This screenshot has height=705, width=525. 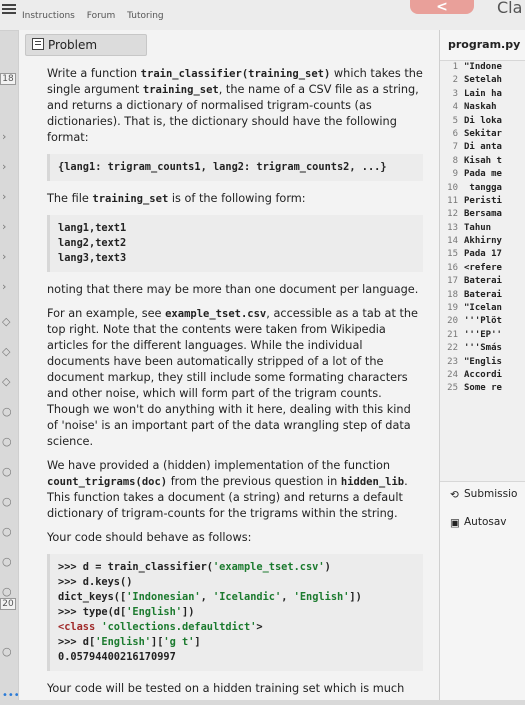 What do you see at coordinates (452, 348) in the screenshot?
I see `line-number: 22` at bounding box center [452, 348].